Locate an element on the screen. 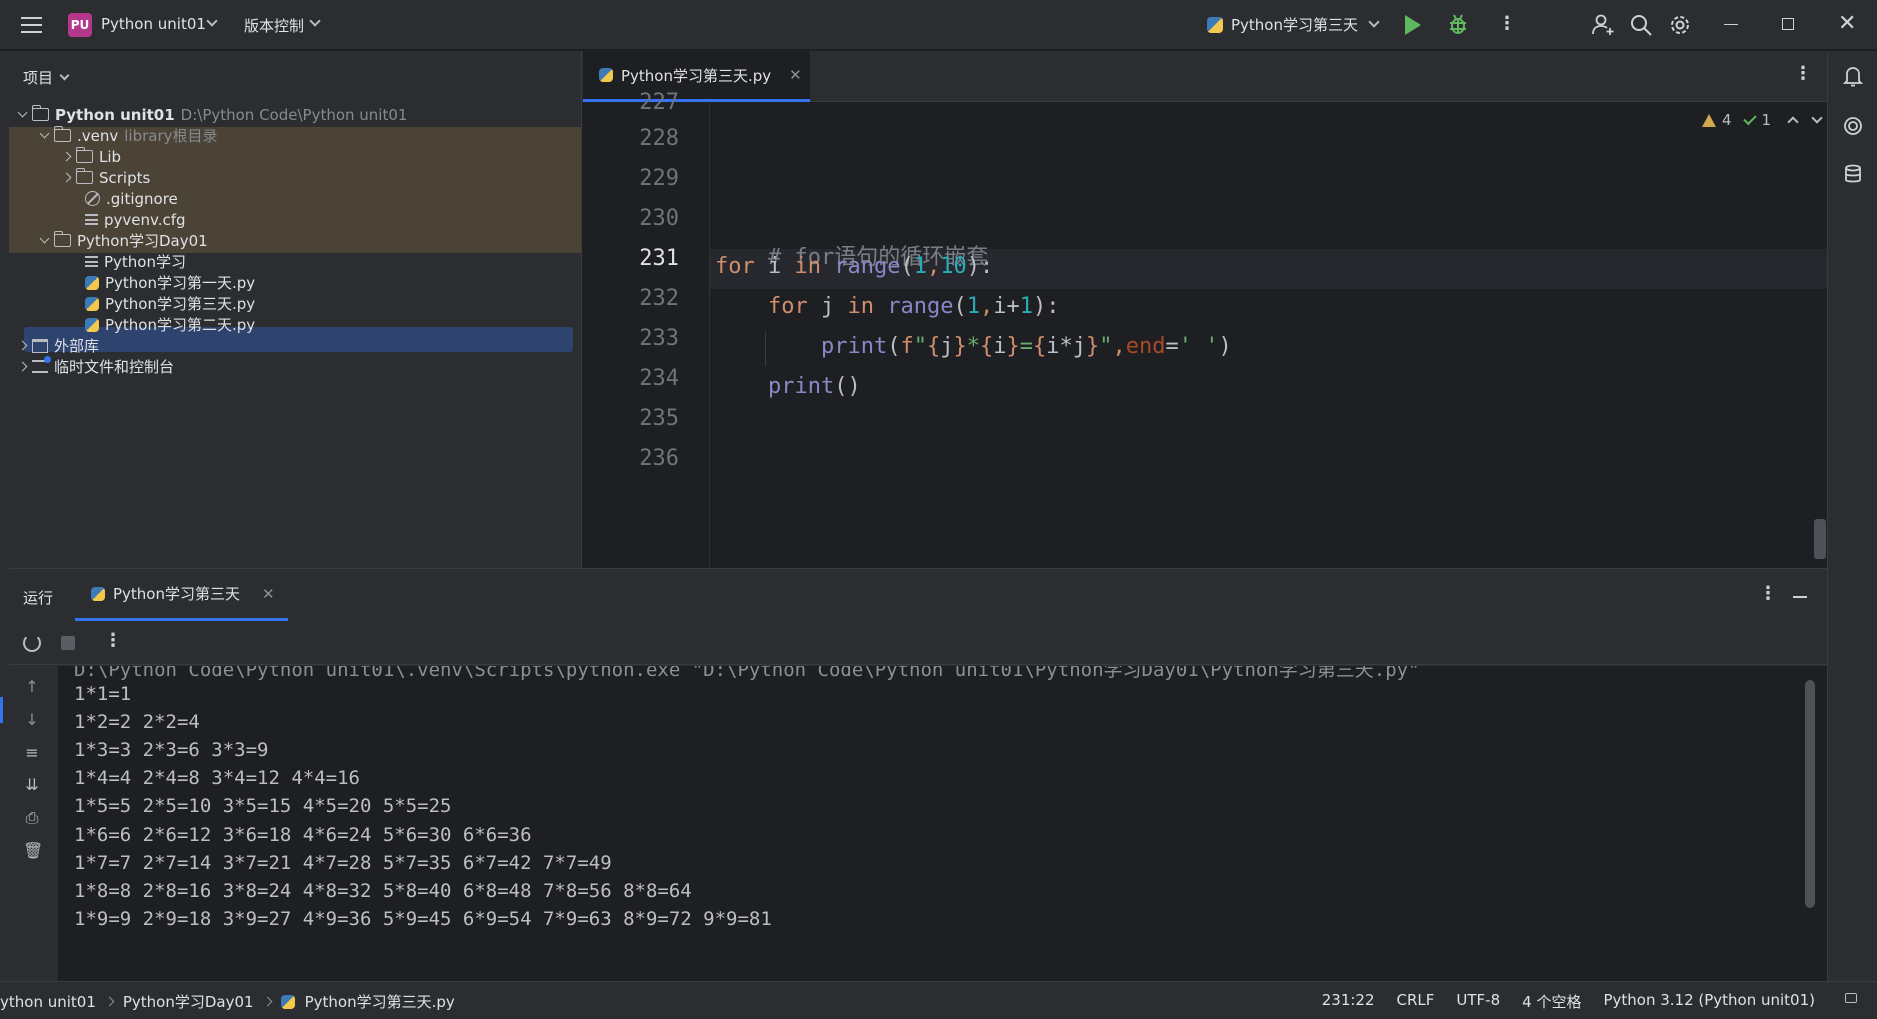 The width and height of the screenshot is (1877, 1019). check-icon is located at coordinates (1749, 118).